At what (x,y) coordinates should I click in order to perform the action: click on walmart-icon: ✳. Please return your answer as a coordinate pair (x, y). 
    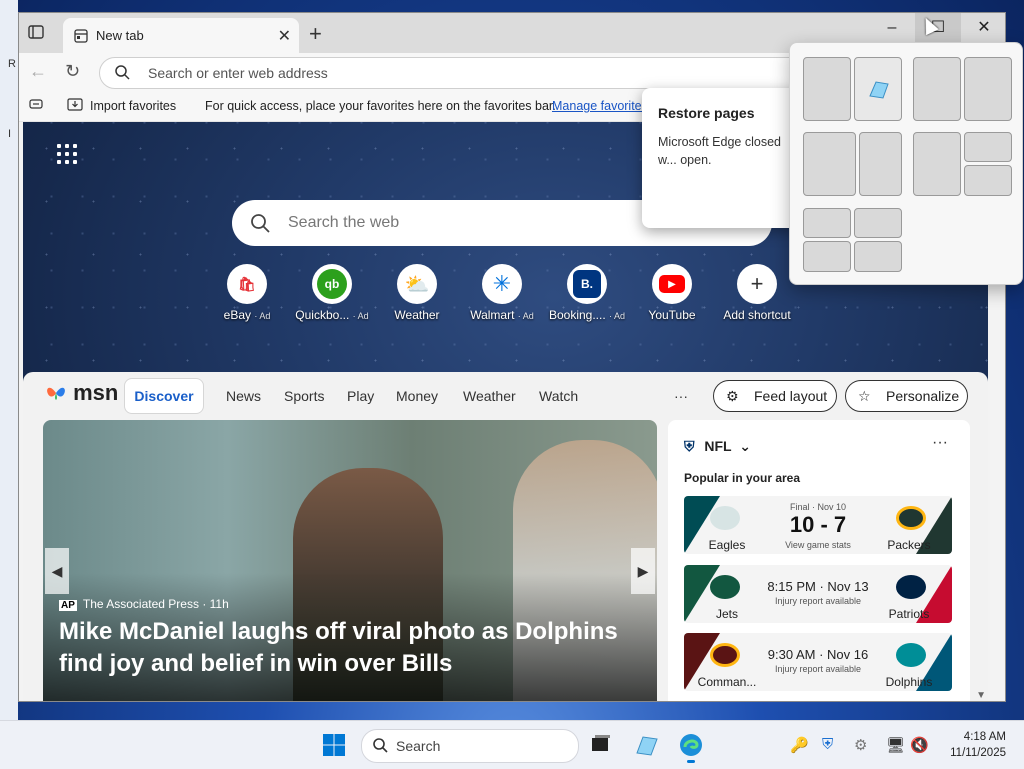
    Looking at the image, I should click on (502, 284).